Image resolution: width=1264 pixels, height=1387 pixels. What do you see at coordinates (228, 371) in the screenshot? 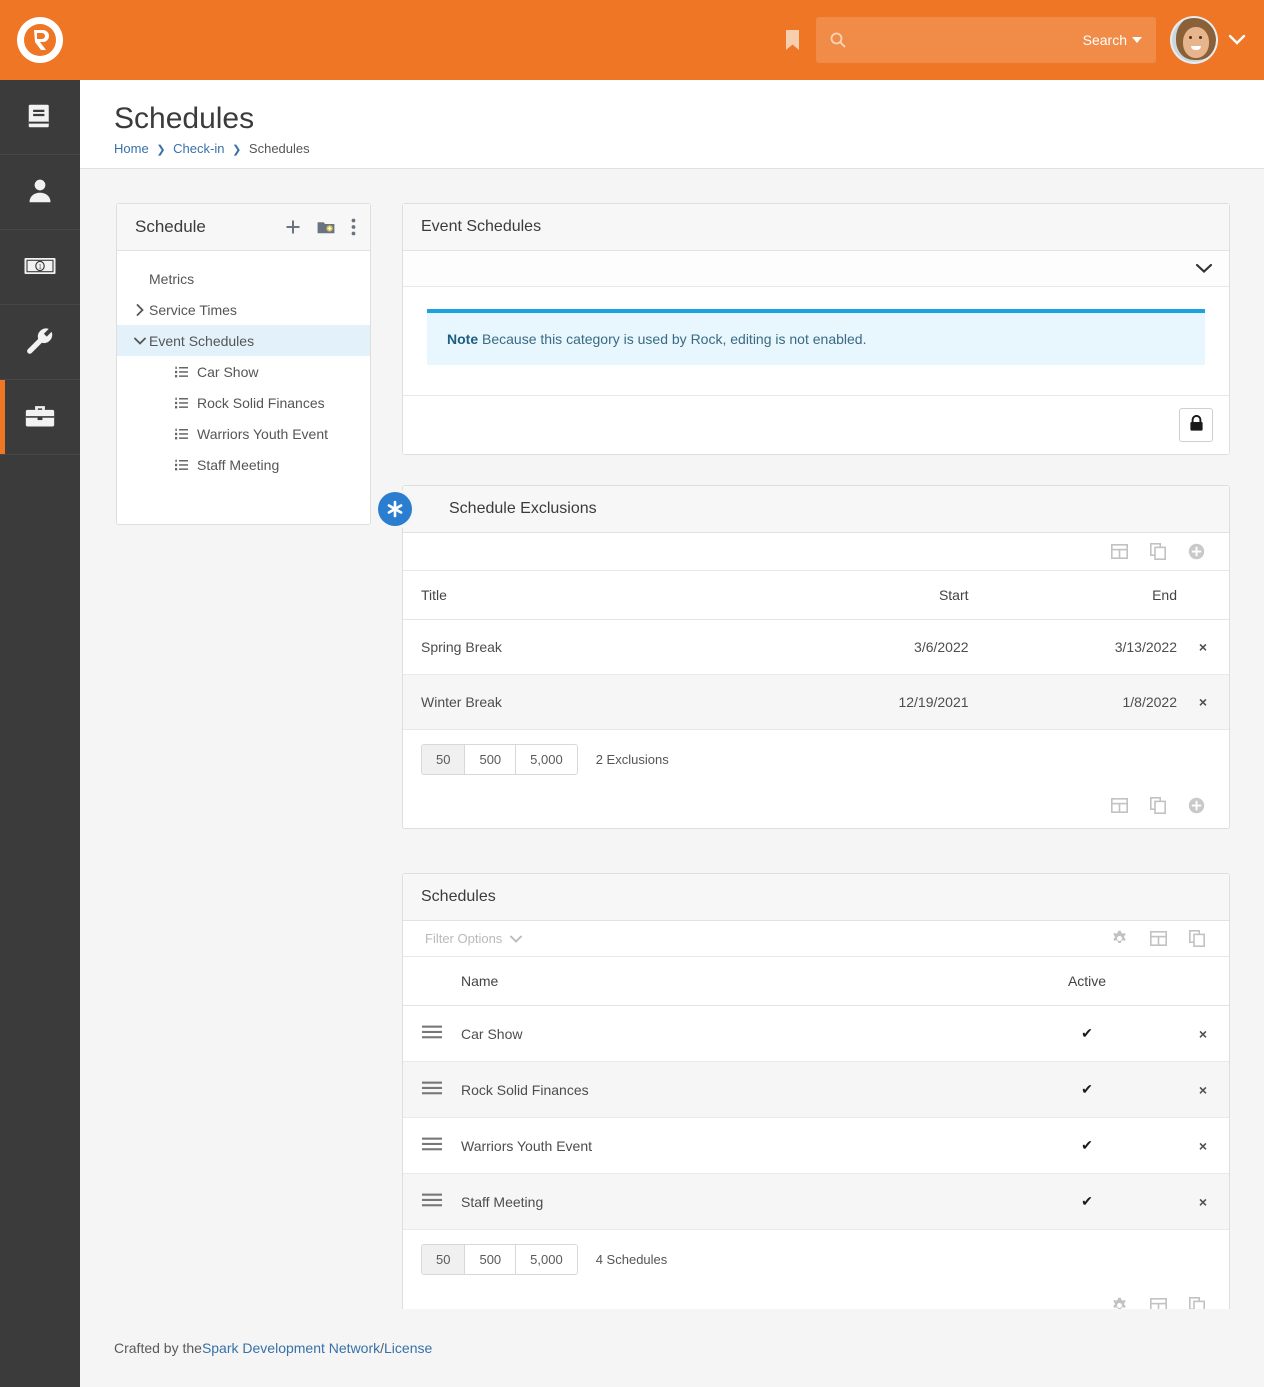
I see `tree-item-label: Car Show` at bounding box center [228, 371].